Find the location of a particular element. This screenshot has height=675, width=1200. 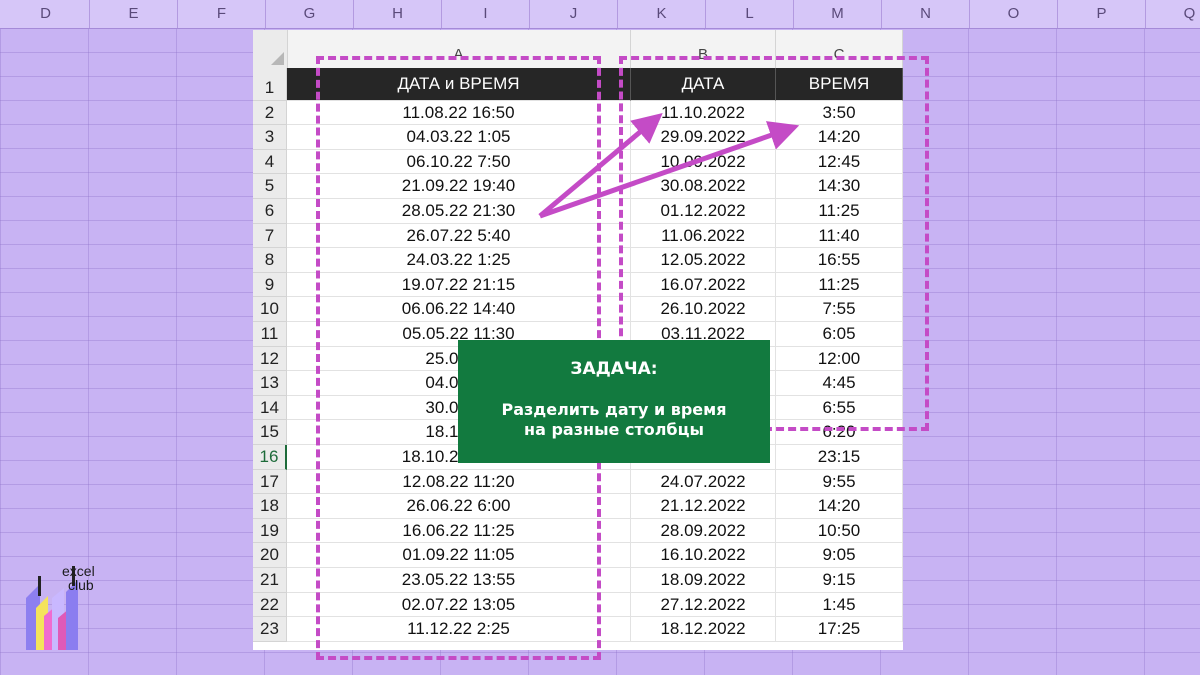

split-arrows is located at coordinates (669, 165).